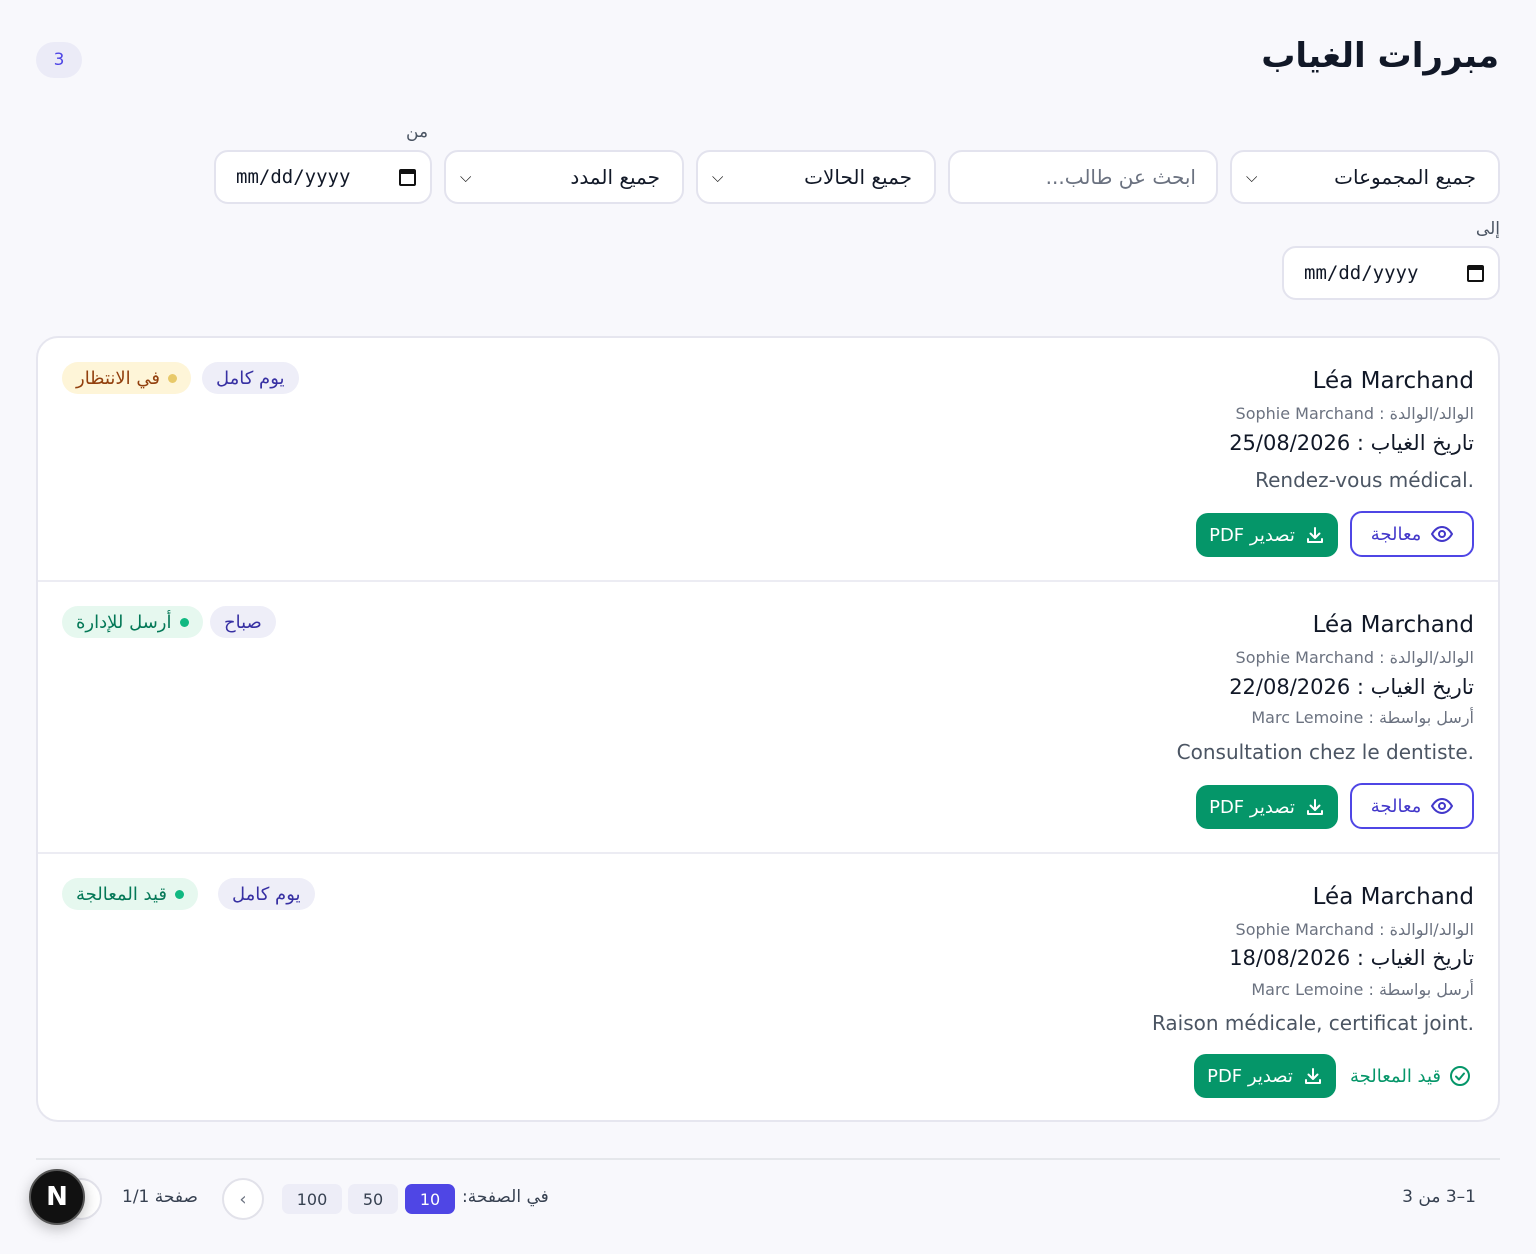  What do you see at coordinates (505, 1197) in the screenshot?
I see `per-page-label: في الصفحة:` at bounding box center [505, 1197].